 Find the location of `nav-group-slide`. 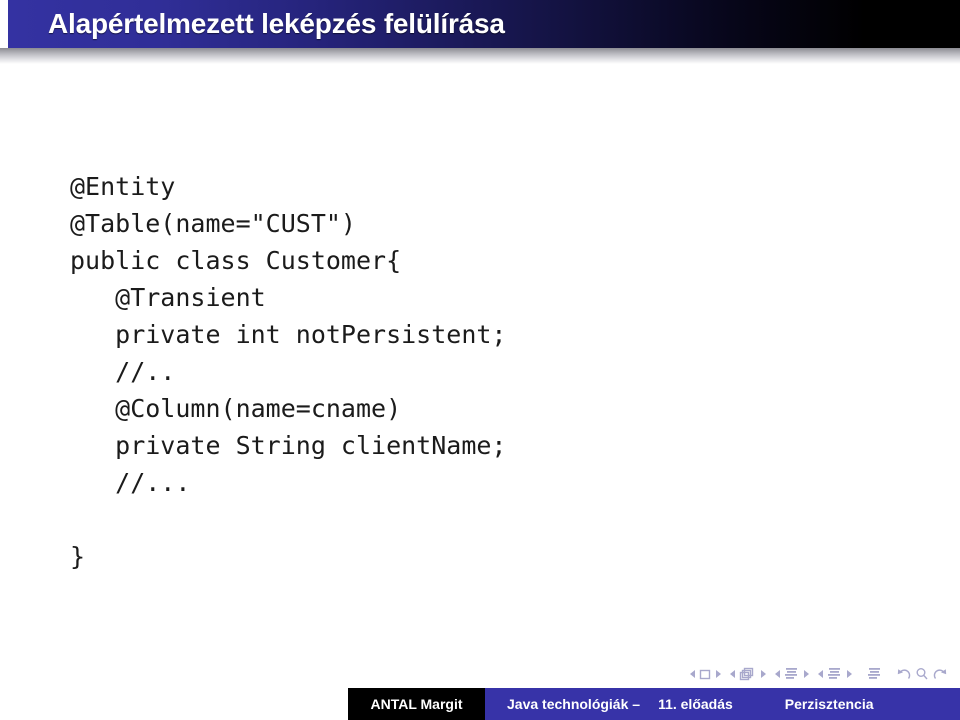

nav-group-slide is located at coordinates (705, 674).